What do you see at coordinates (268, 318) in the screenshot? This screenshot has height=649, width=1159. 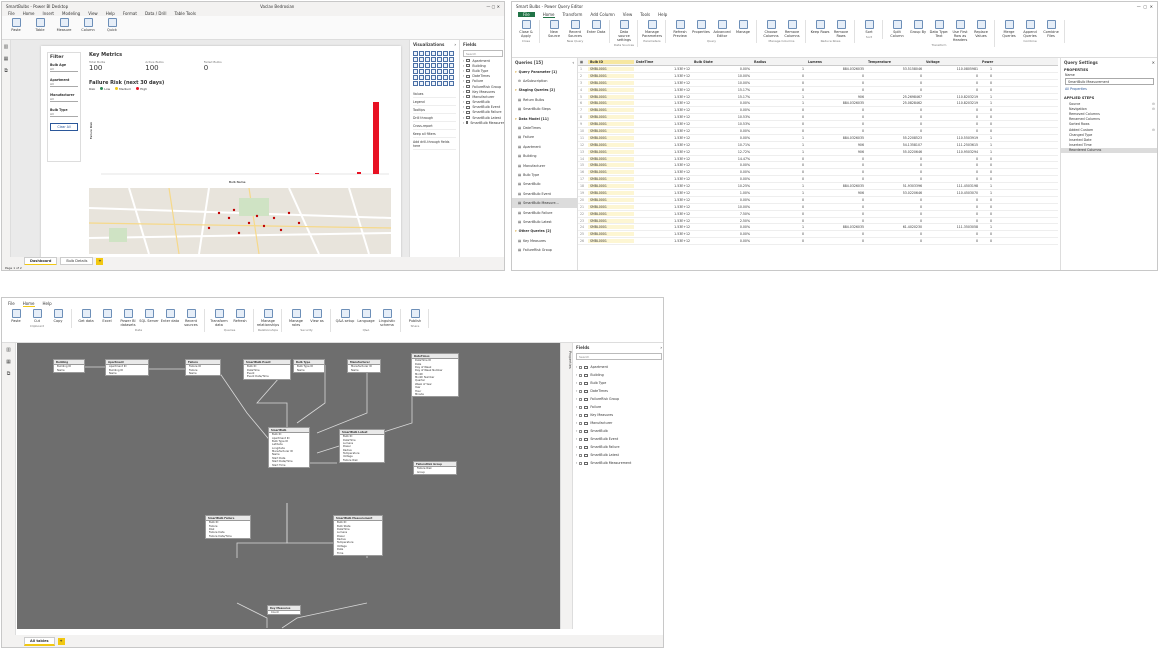 I see `manage-relationships-button: Manage relationships` at bounding box center [268, 318].